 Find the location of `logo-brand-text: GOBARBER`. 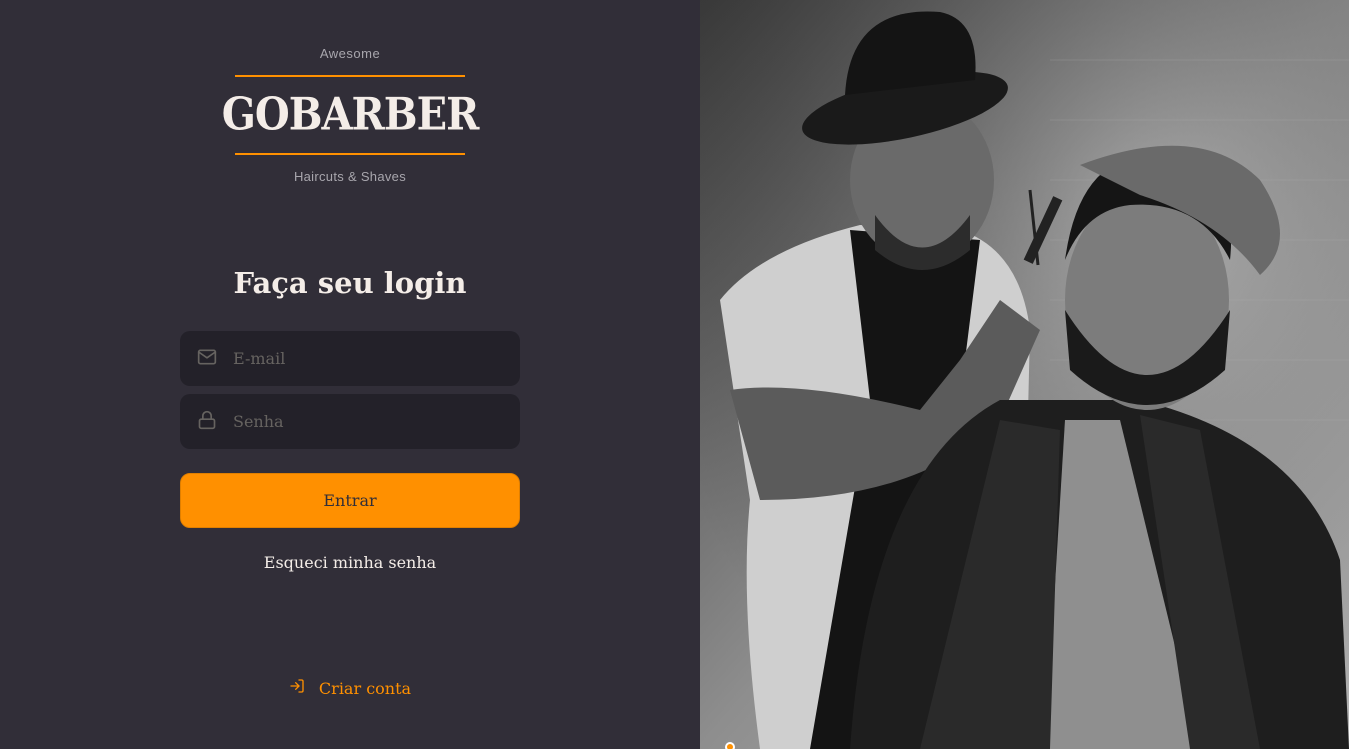

logo-brand-text: GOBARBER is located at coordinates (350, 114).